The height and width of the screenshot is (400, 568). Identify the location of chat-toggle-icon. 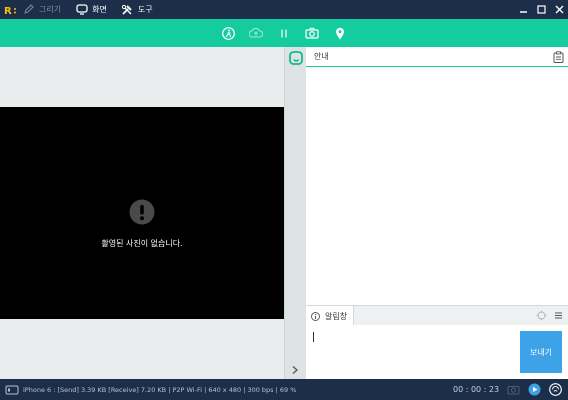
(296, 58).